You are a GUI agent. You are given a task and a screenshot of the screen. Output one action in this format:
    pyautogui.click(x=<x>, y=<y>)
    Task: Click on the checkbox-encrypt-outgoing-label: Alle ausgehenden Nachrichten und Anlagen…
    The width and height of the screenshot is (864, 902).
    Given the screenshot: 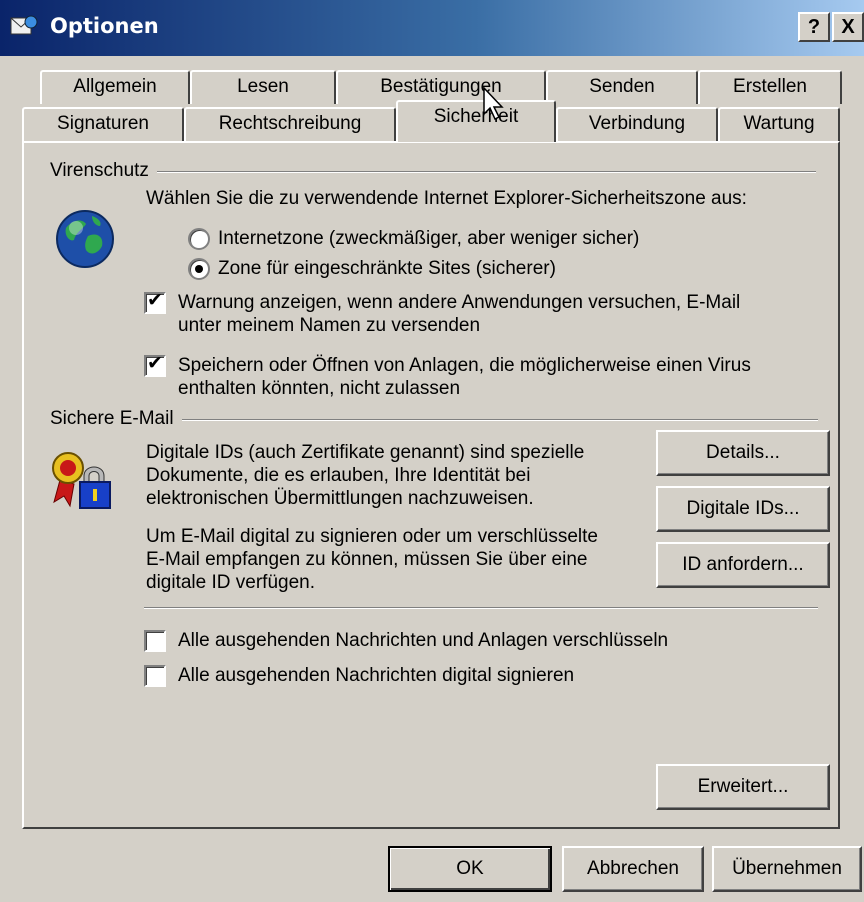 What is the action you would take?
    pyautogui.click(x=423, y=640)
    